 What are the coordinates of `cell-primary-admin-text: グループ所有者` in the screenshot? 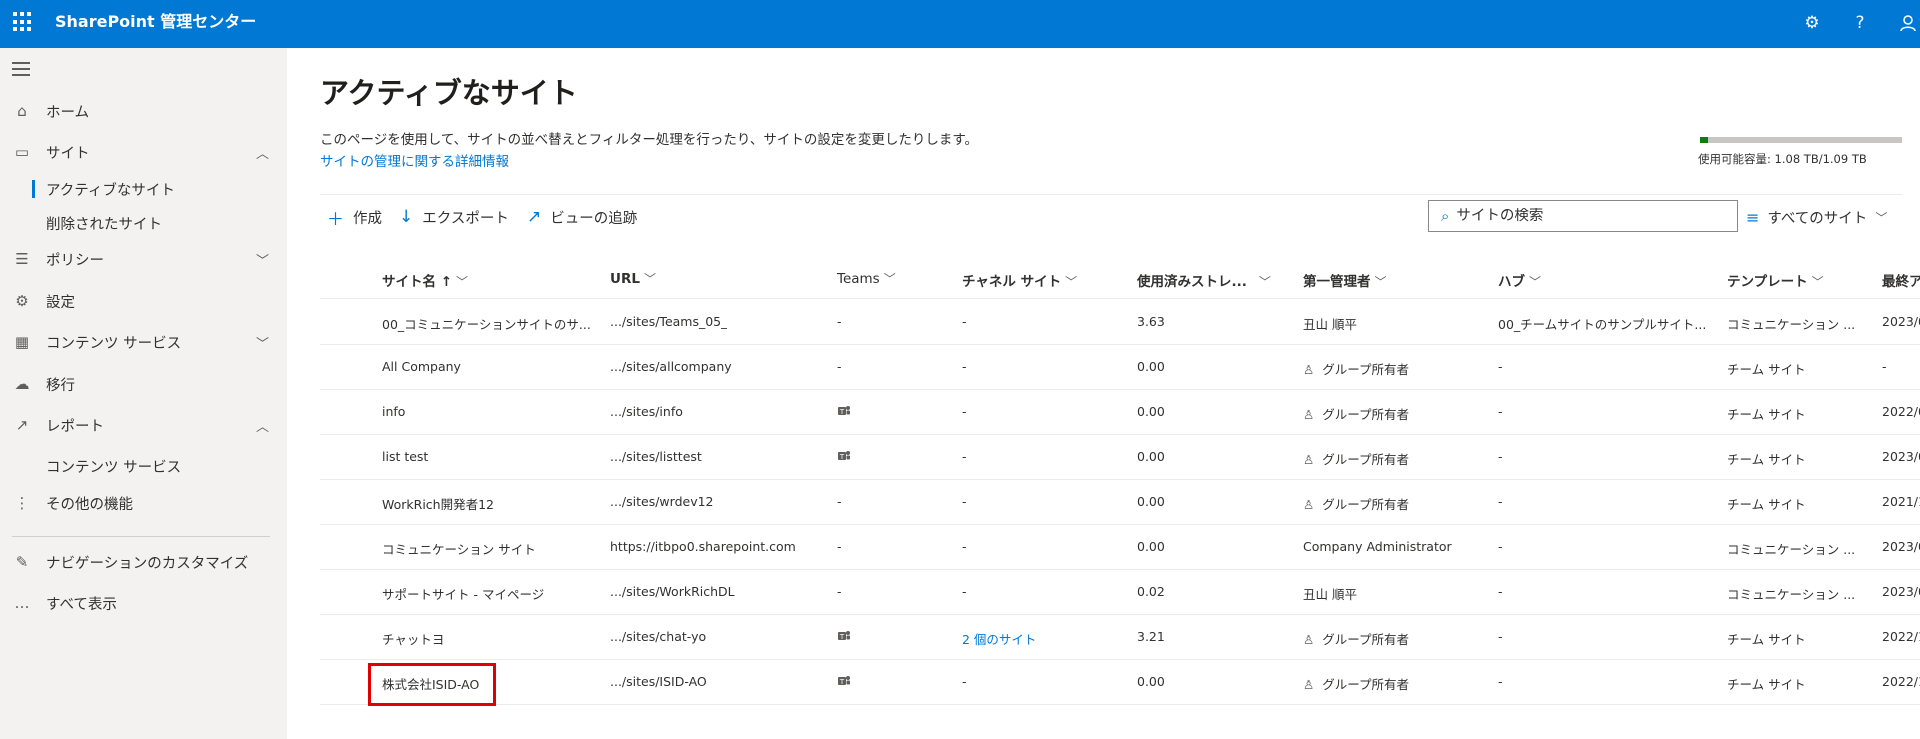 It's located at (1365, 414).